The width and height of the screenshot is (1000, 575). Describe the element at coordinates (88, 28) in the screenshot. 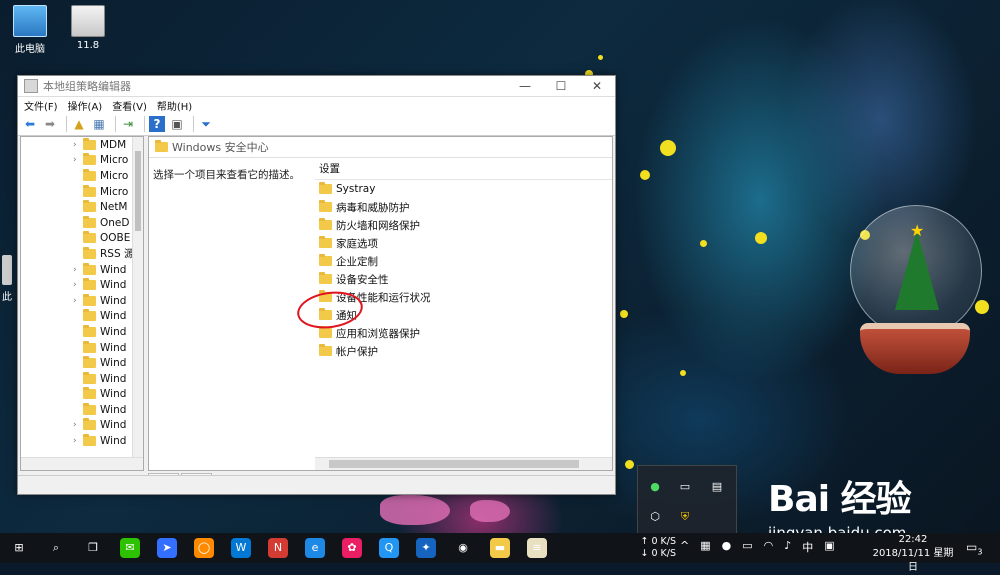

I see `desktop-icon-file: 11.8` at that location.